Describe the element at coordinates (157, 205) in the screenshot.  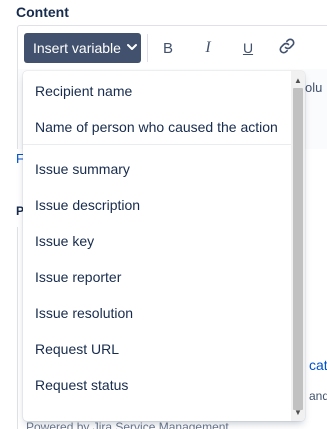
I see `menu-item-issue-description: Issue description` at that location.